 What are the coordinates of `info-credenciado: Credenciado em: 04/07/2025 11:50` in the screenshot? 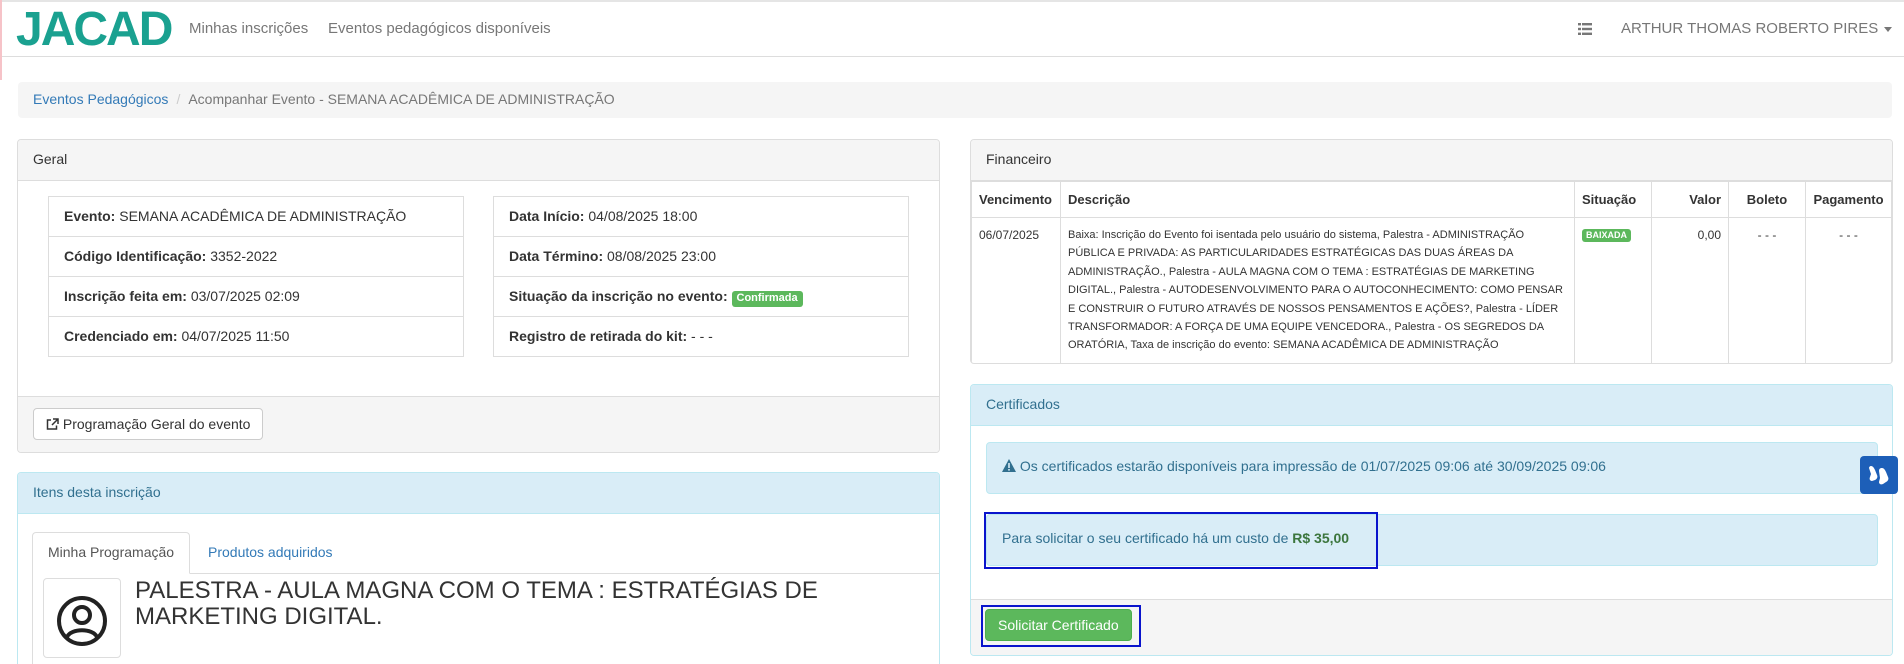 It's located at (256, 336).